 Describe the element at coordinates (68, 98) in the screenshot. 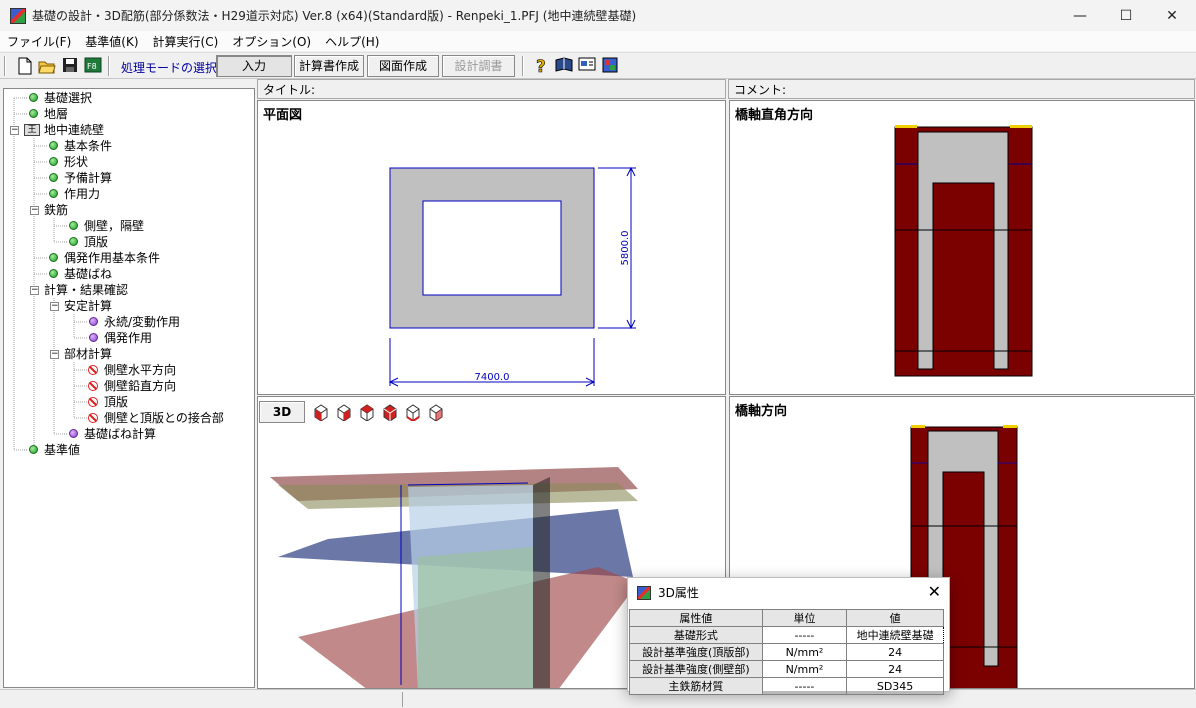

I see `tree-node-label: 基礎選択` at that location.